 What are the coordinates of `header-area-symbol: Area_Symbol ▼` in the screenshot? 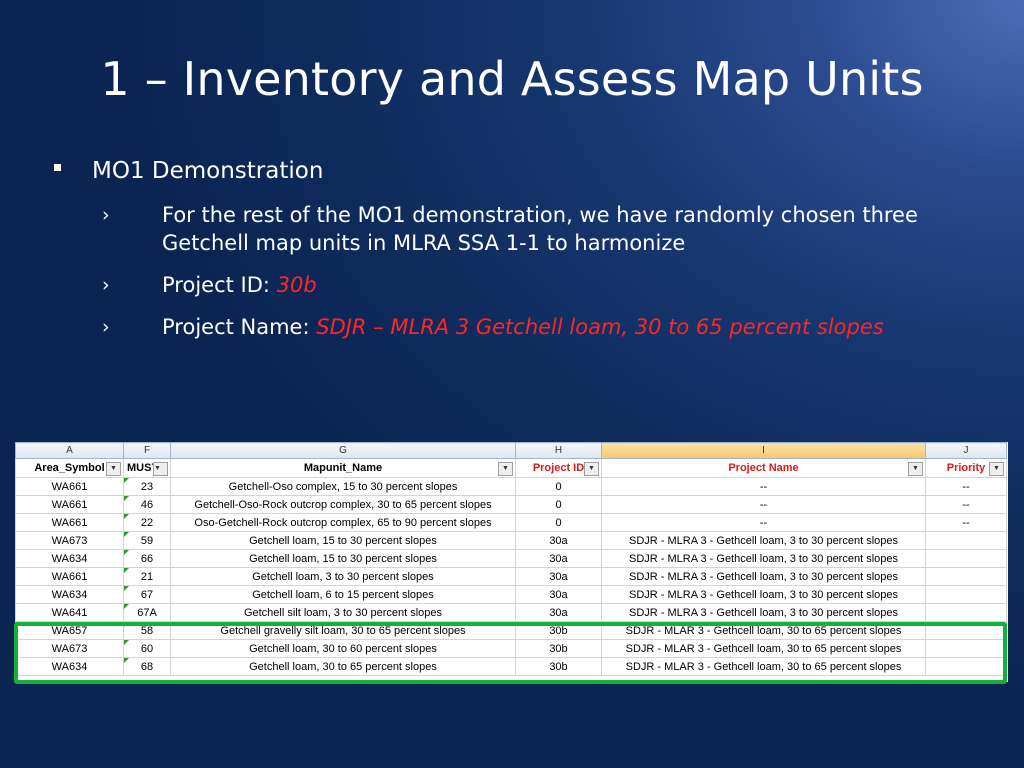 It's located at (69, 468).